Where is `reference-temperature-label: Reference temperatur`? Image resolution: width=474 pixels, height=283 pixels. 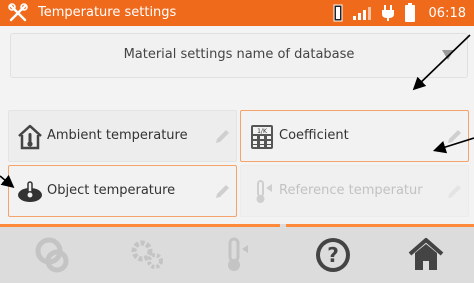
reference-temperature-label: Reference temperatur is located at coordinates (351, 190).